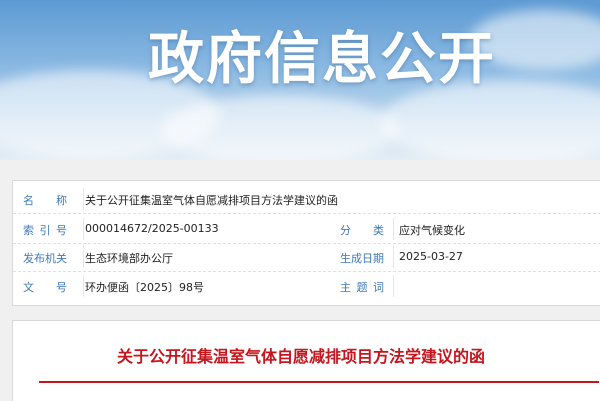  What do you see at coordinates (306, 286) in the screenshot?
I see `meta-row-doc-number: 文 号 环办便函〔2025〕98号 主 题 词` at bounding box center [306, 286].